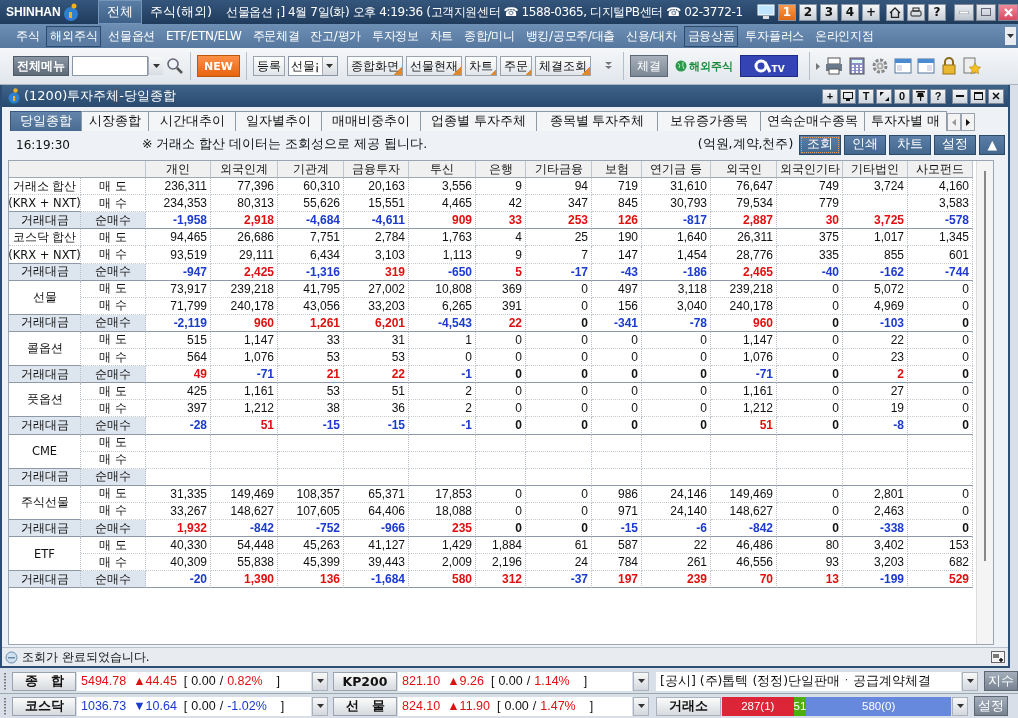 The height and width of the screenshot is (718, 1018). I want to click on menu-item: 투자정보, so click(395, 36).